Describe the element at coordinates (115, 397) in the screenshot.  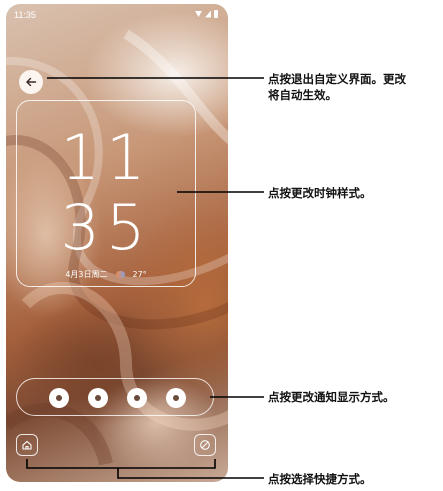
I see `notification-style-pill` at that location.